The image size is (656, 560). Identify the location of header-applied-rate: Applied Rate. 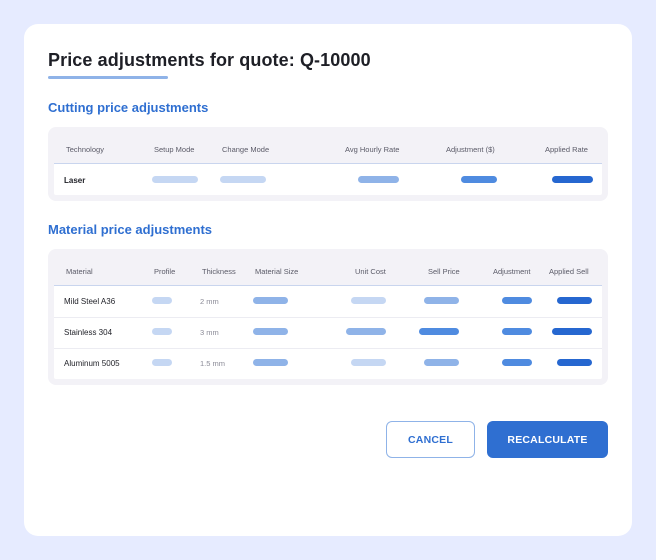
(566, 149).